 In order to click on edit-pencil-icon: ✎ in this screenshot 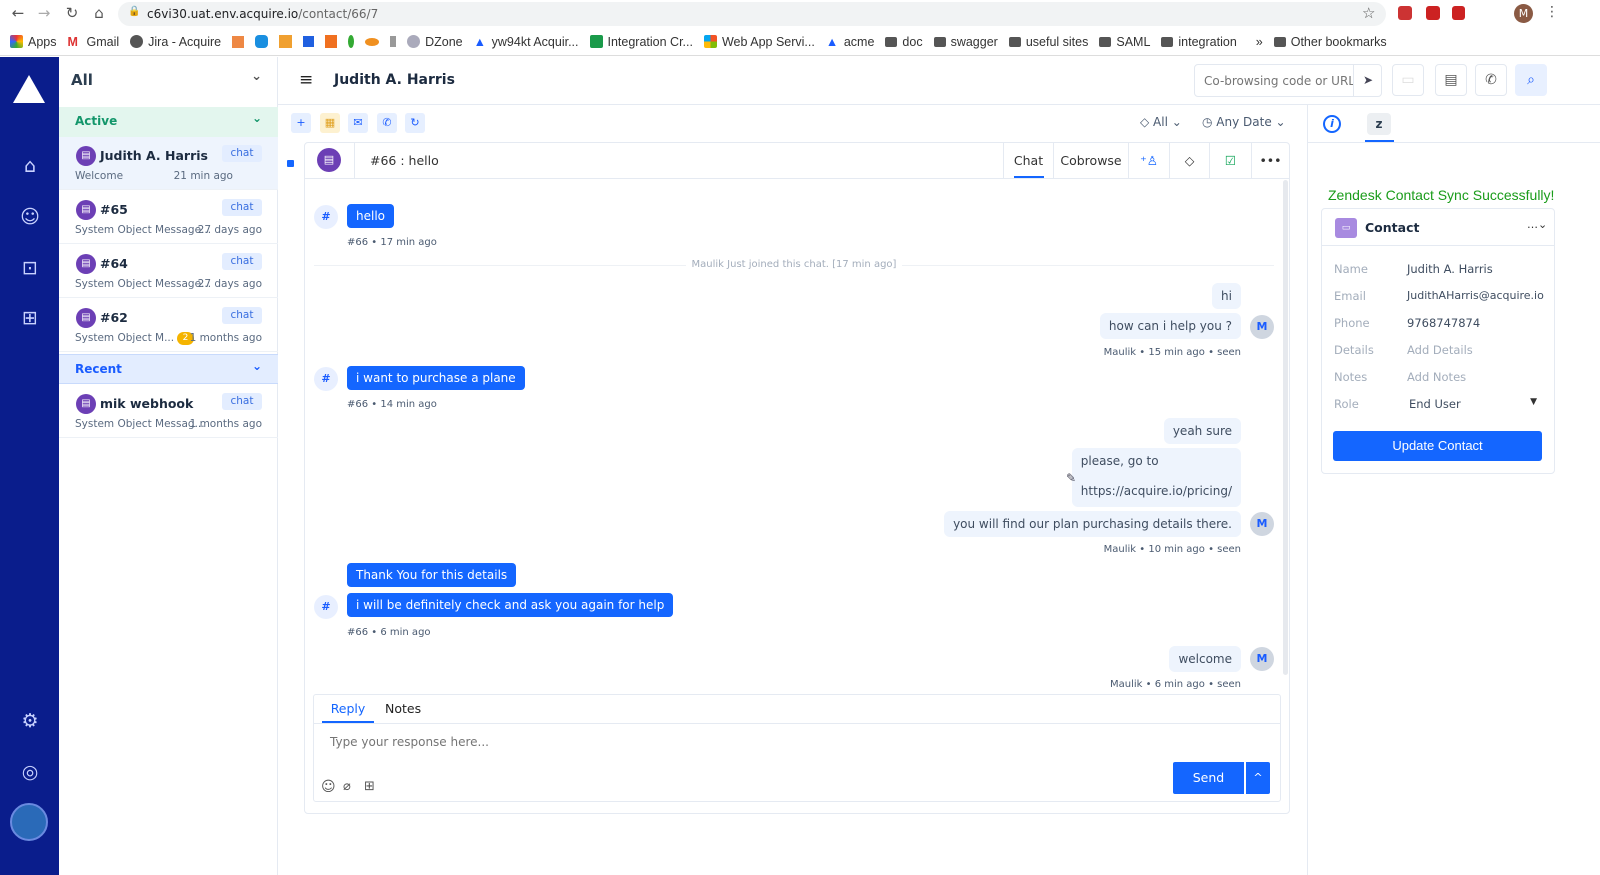, I will do `click(1071, 478)`.